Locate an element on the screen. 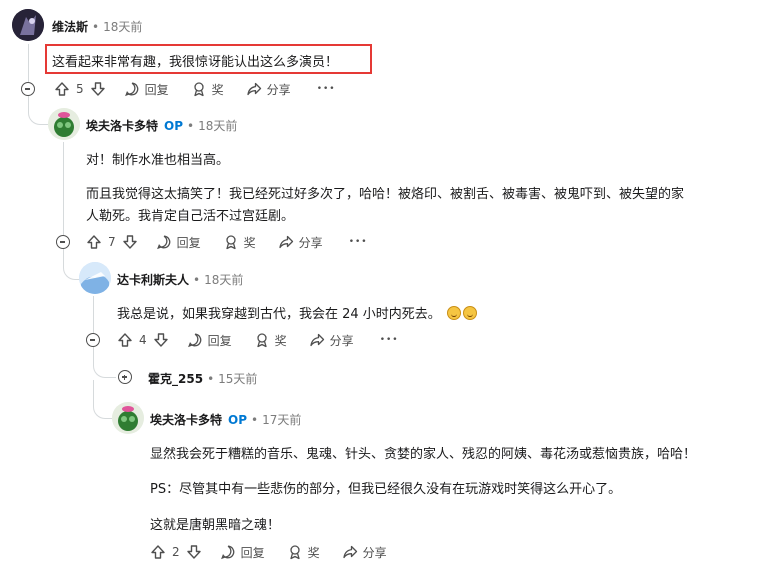 This screenshot has width=760, height=573. comment-body-line: 这就是唐朝黑暗之魂！ is located at coordinates (215, 525).